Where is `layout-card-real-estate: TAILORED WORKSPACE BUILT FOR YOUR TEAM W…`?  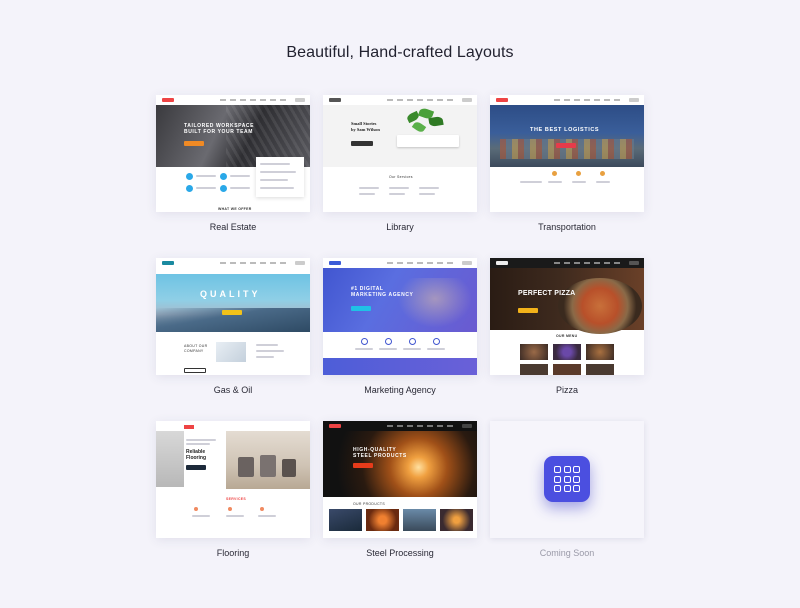
layout-card-real-estate: TAILORED WORKSPACE BUILT FOR YOUR TEAM W… is located at coordinates (233, 153).